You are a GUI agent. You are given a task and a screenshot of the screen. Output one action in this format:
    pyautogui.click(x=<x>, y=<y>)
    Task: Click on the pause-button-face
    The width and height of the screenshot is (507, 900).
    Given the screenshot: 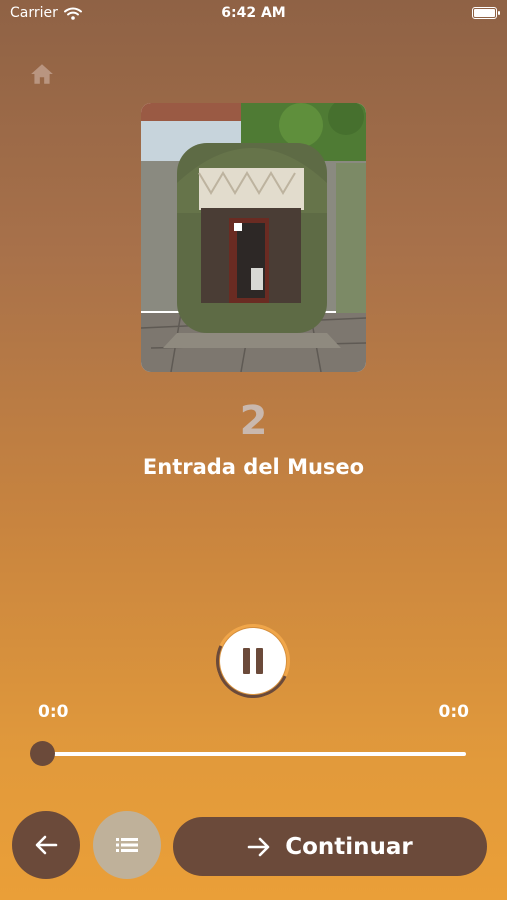 What is the action you would take?
    pyautogui.click(x=253, y=661)
    